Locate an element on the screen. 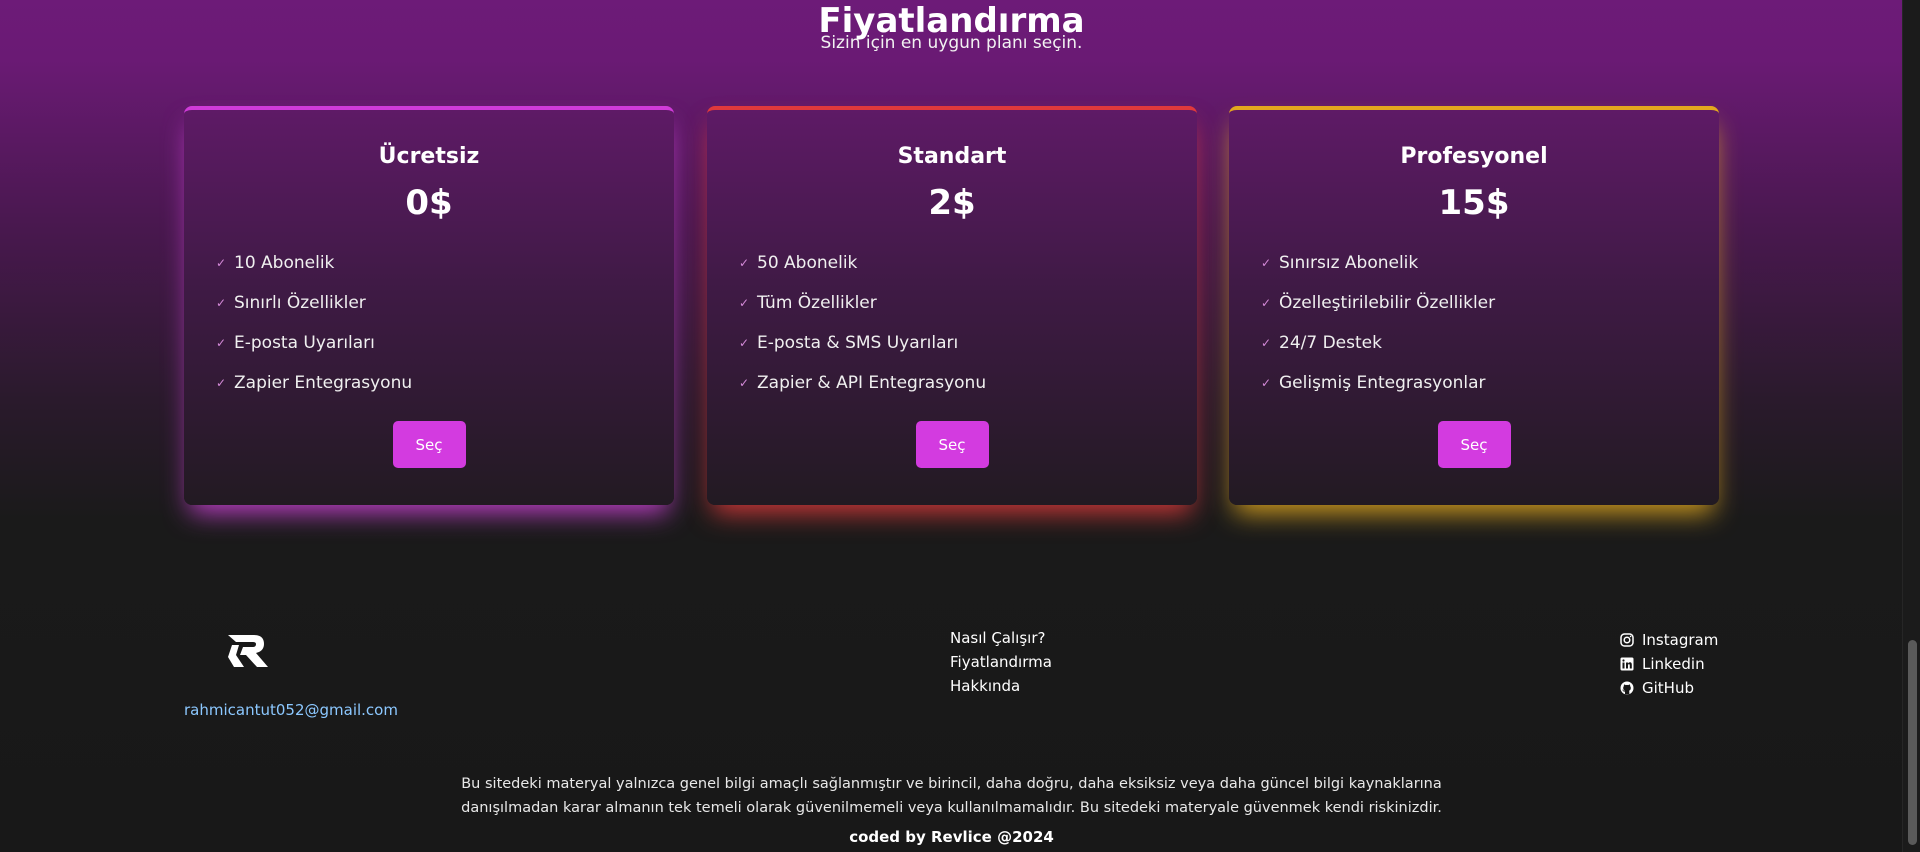 This screenshot has width=1920, height=852. feature-item: ✓ Zapier & API Entegrasyonu is located at coordinates (968, 383).